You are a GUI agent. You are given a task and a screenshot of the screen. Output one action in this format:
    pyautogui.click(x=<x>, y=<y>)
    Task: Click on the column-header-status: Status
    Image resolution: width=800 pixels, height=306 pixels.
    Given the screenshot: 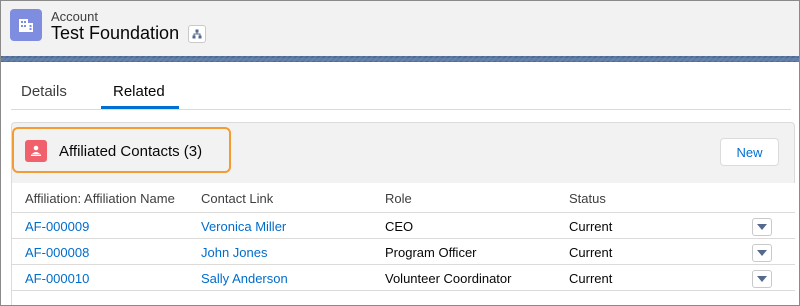 What is the action you would take?
    pyautogui.click(x=587, y=198)
    